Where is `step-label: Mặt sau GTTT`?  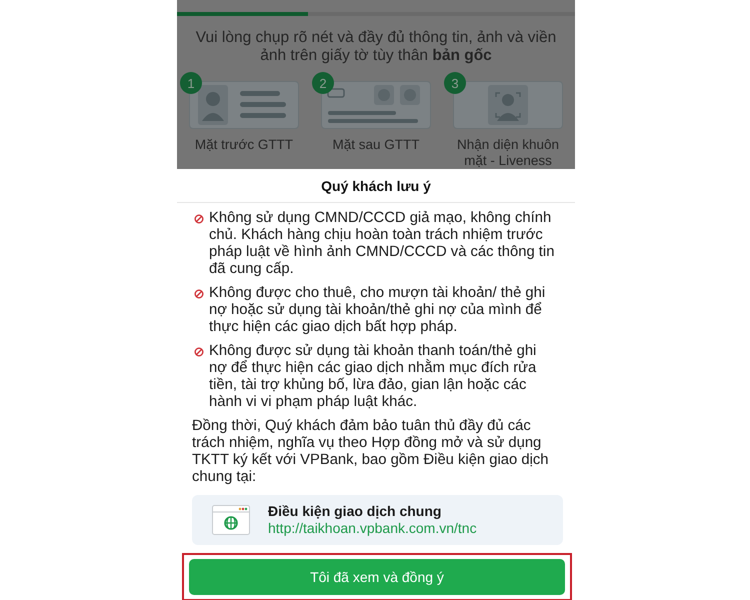 step-label: Mặt sau GTTT is located at coordinates (376, 145).